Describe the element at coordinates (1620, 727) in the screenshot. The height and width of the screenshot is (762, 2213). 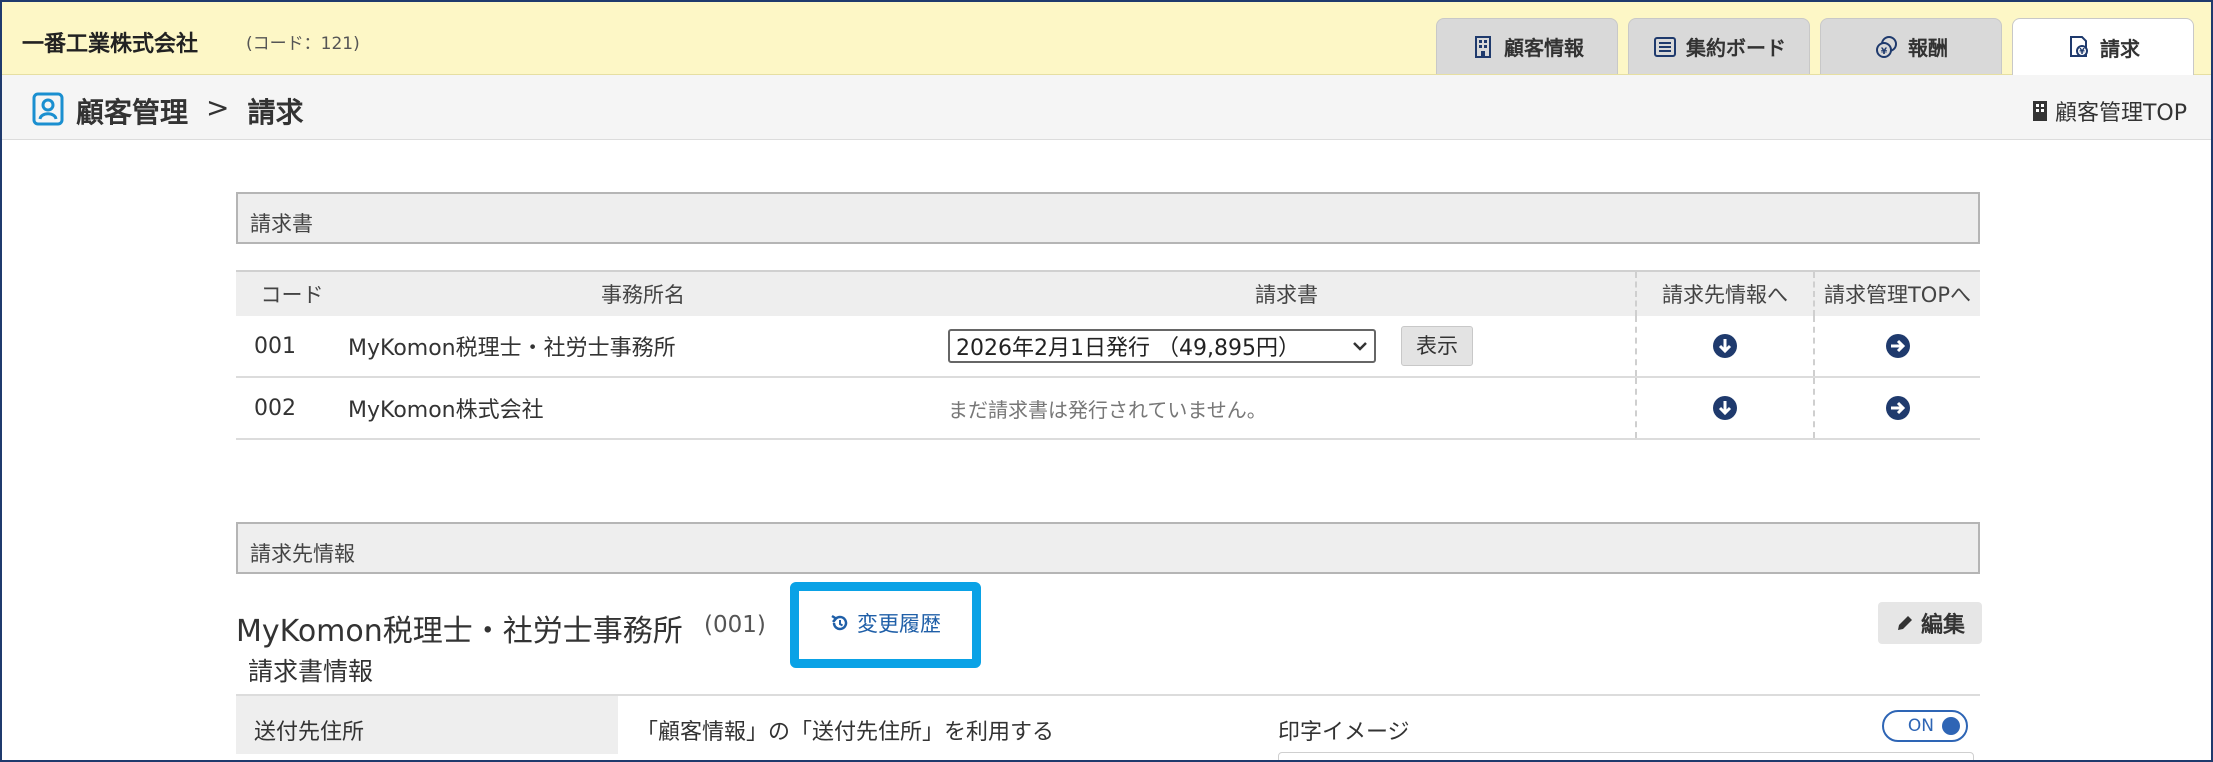
I see `print-image-panel: 印字イメージ ON` at that location.